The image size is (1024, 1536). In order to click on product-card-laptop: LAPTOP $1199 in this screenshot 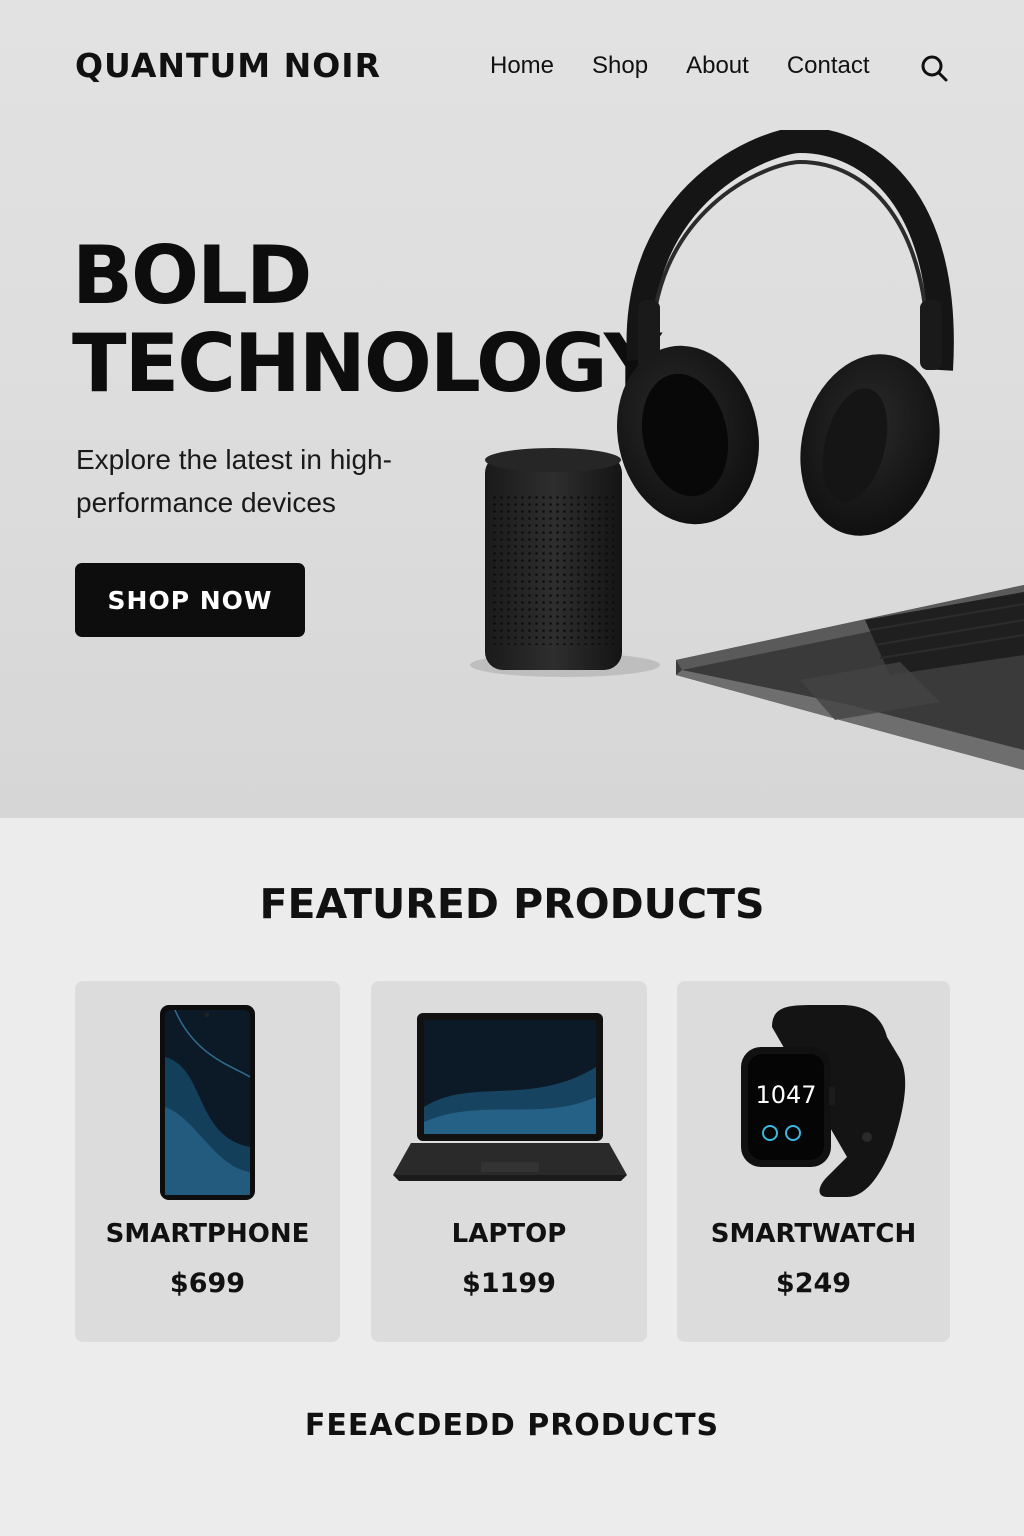, I will do `click(509, 1161)`.